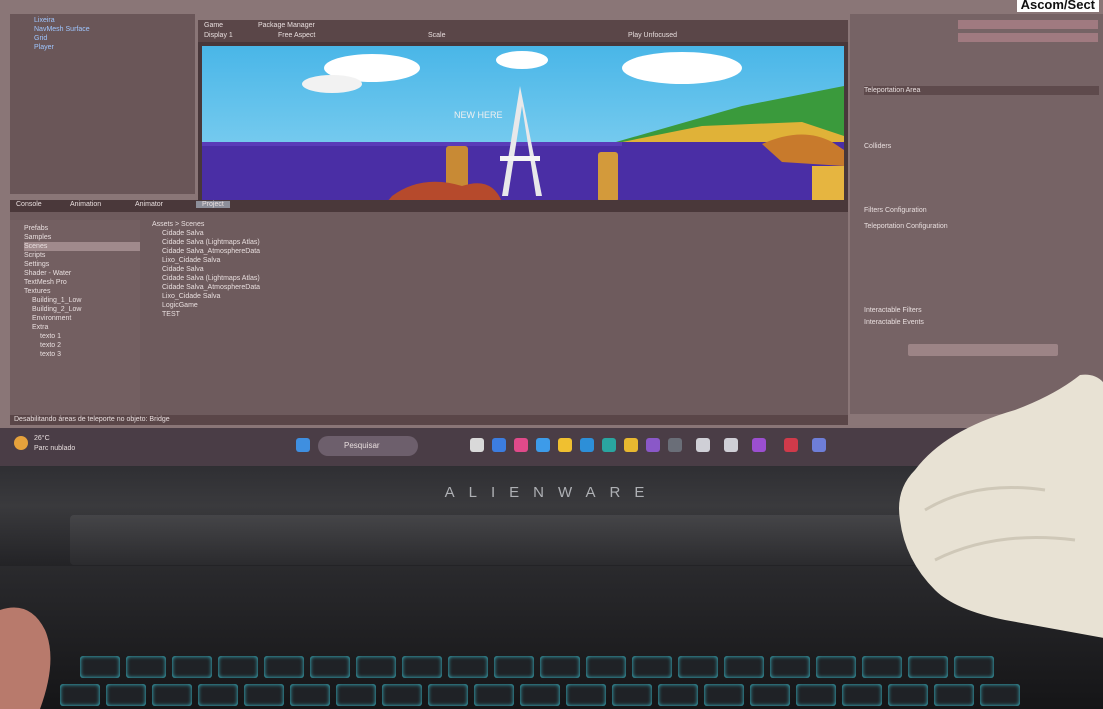 The image size is (1103, 709). What do you see at coordinates (877, 146) in the screenshot?
I see `component-section: Colliders` at bounding box center [877, 146].